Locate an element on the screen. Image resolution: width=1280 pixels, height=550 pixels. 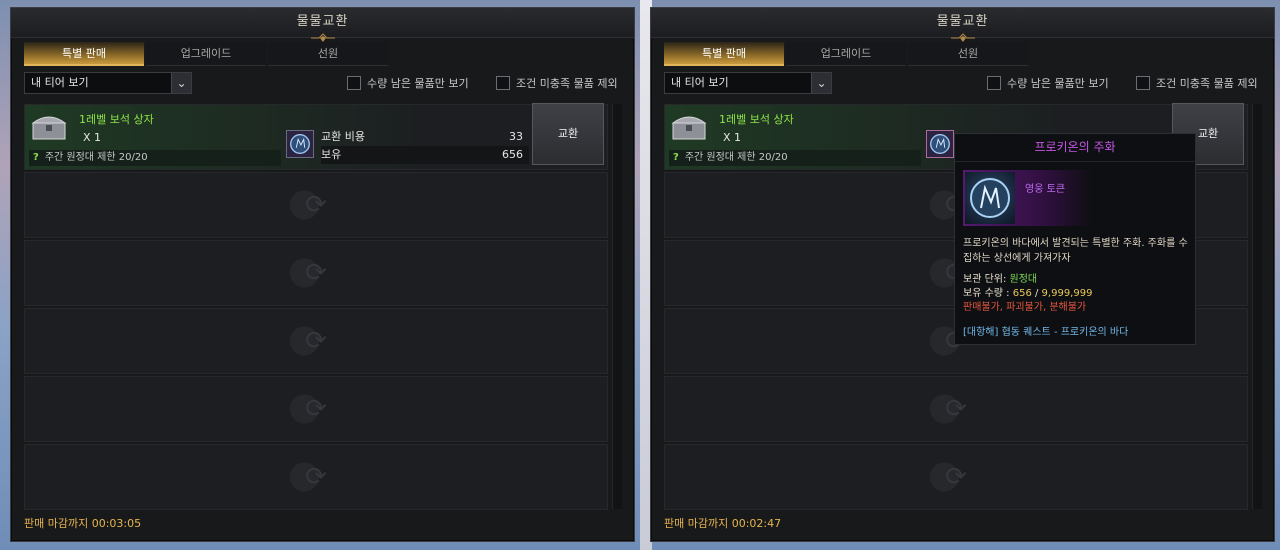
owned-amount: 보유 656 is located at coordinates (425, 155).